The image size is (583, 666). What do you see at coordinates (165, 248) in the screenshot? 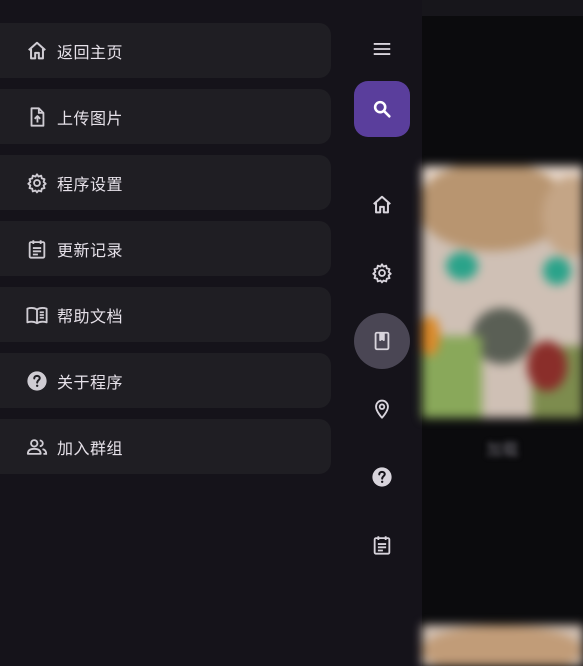
I see `drawer-item-changelog: 更新记录` at bounding box center [165, 248].